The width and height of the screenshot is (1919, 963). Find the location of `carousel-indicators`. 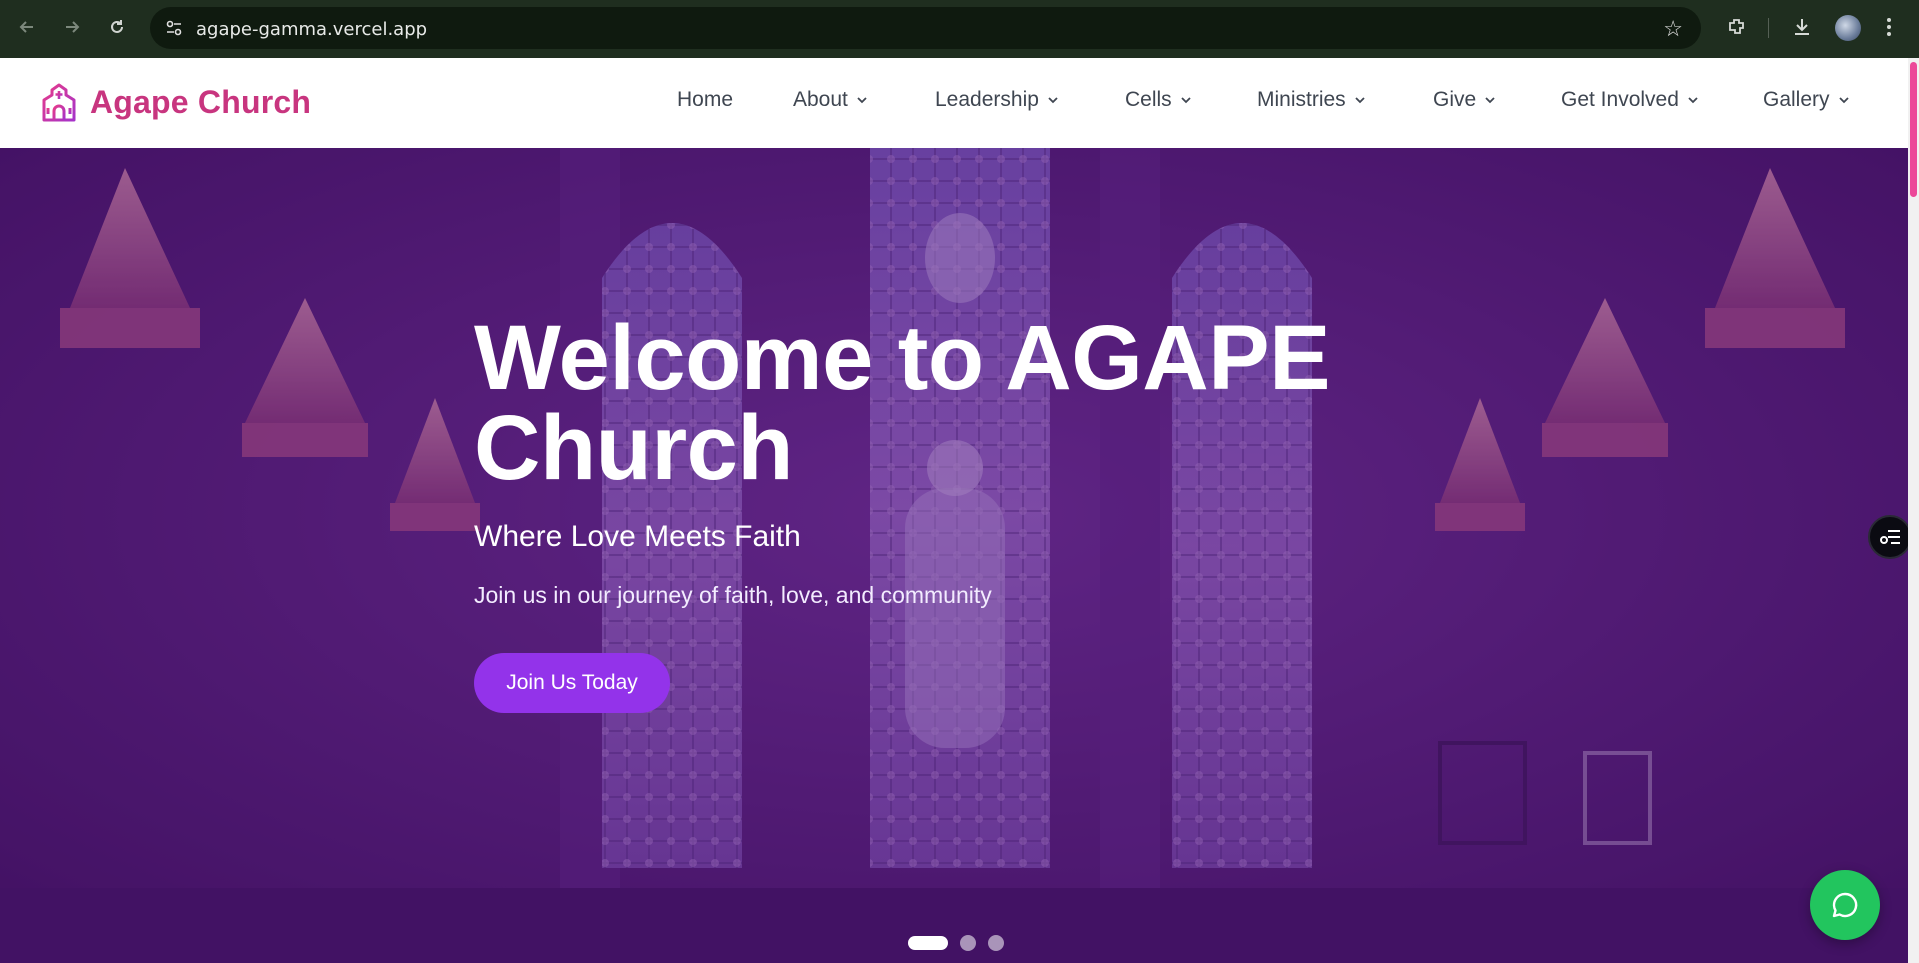

carousel-indicators is located at coordinates (962, 943).